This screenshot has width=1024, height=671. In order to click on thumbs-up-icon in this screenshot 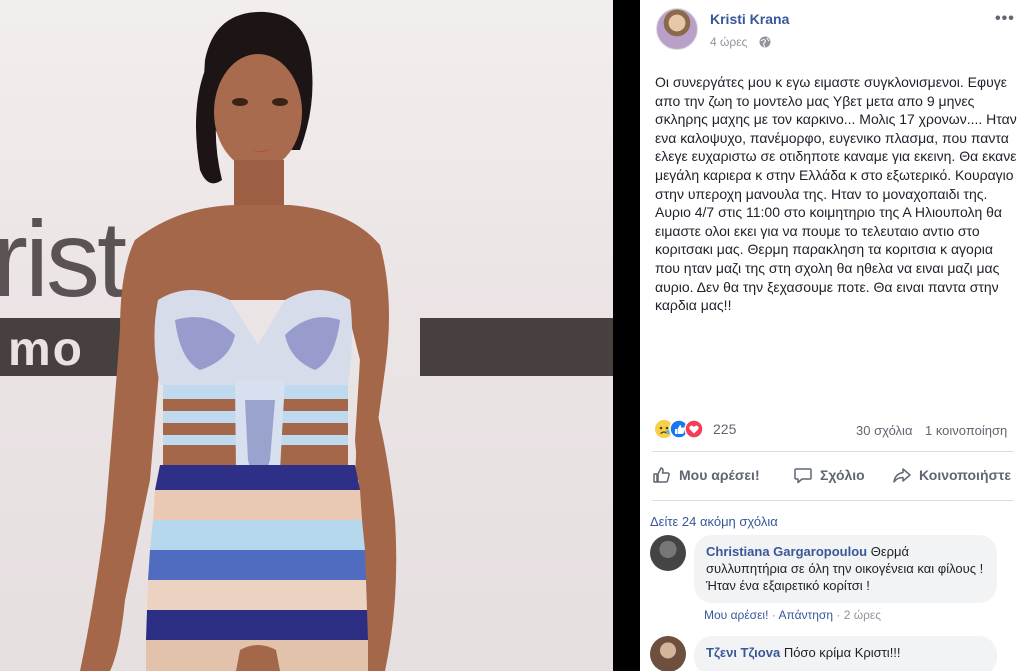, I will do `click(661, 475)`.